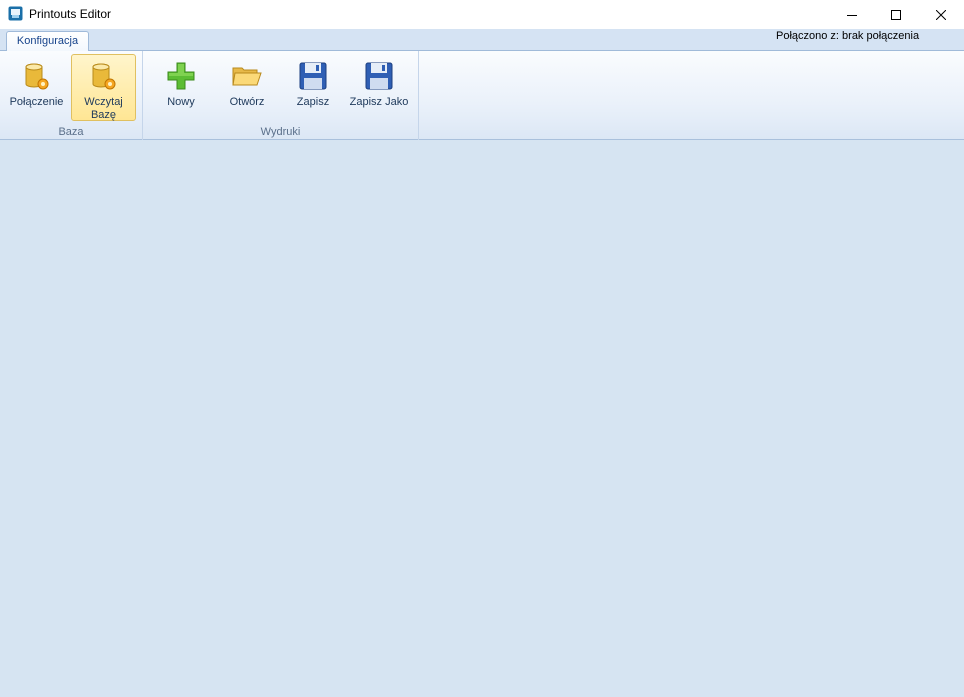 Image resolution: width=964 pixels, height=697 pixels. What do you see at coordinates (103, 115) in the screenshot?
I see `wczytaj-baze-label-line2: Bazę` at bounding box center [103, 115].